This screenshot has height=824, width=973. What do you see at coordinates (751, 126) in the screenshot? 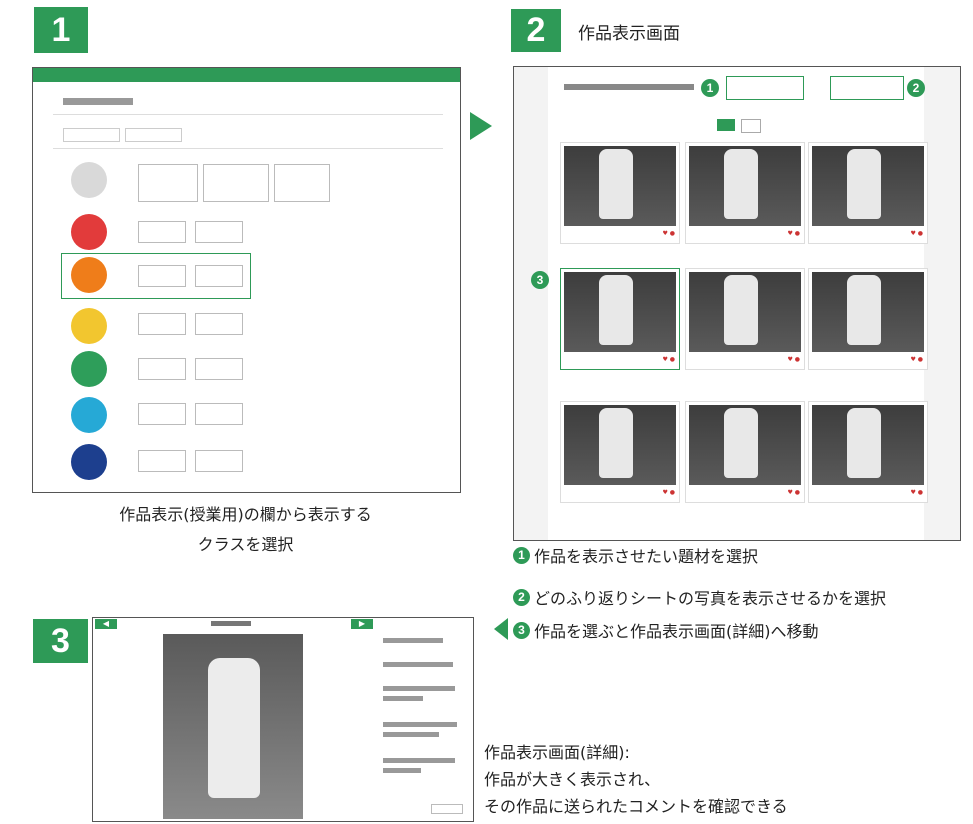
I see `view-toggle` at bounding box center [751, 126].